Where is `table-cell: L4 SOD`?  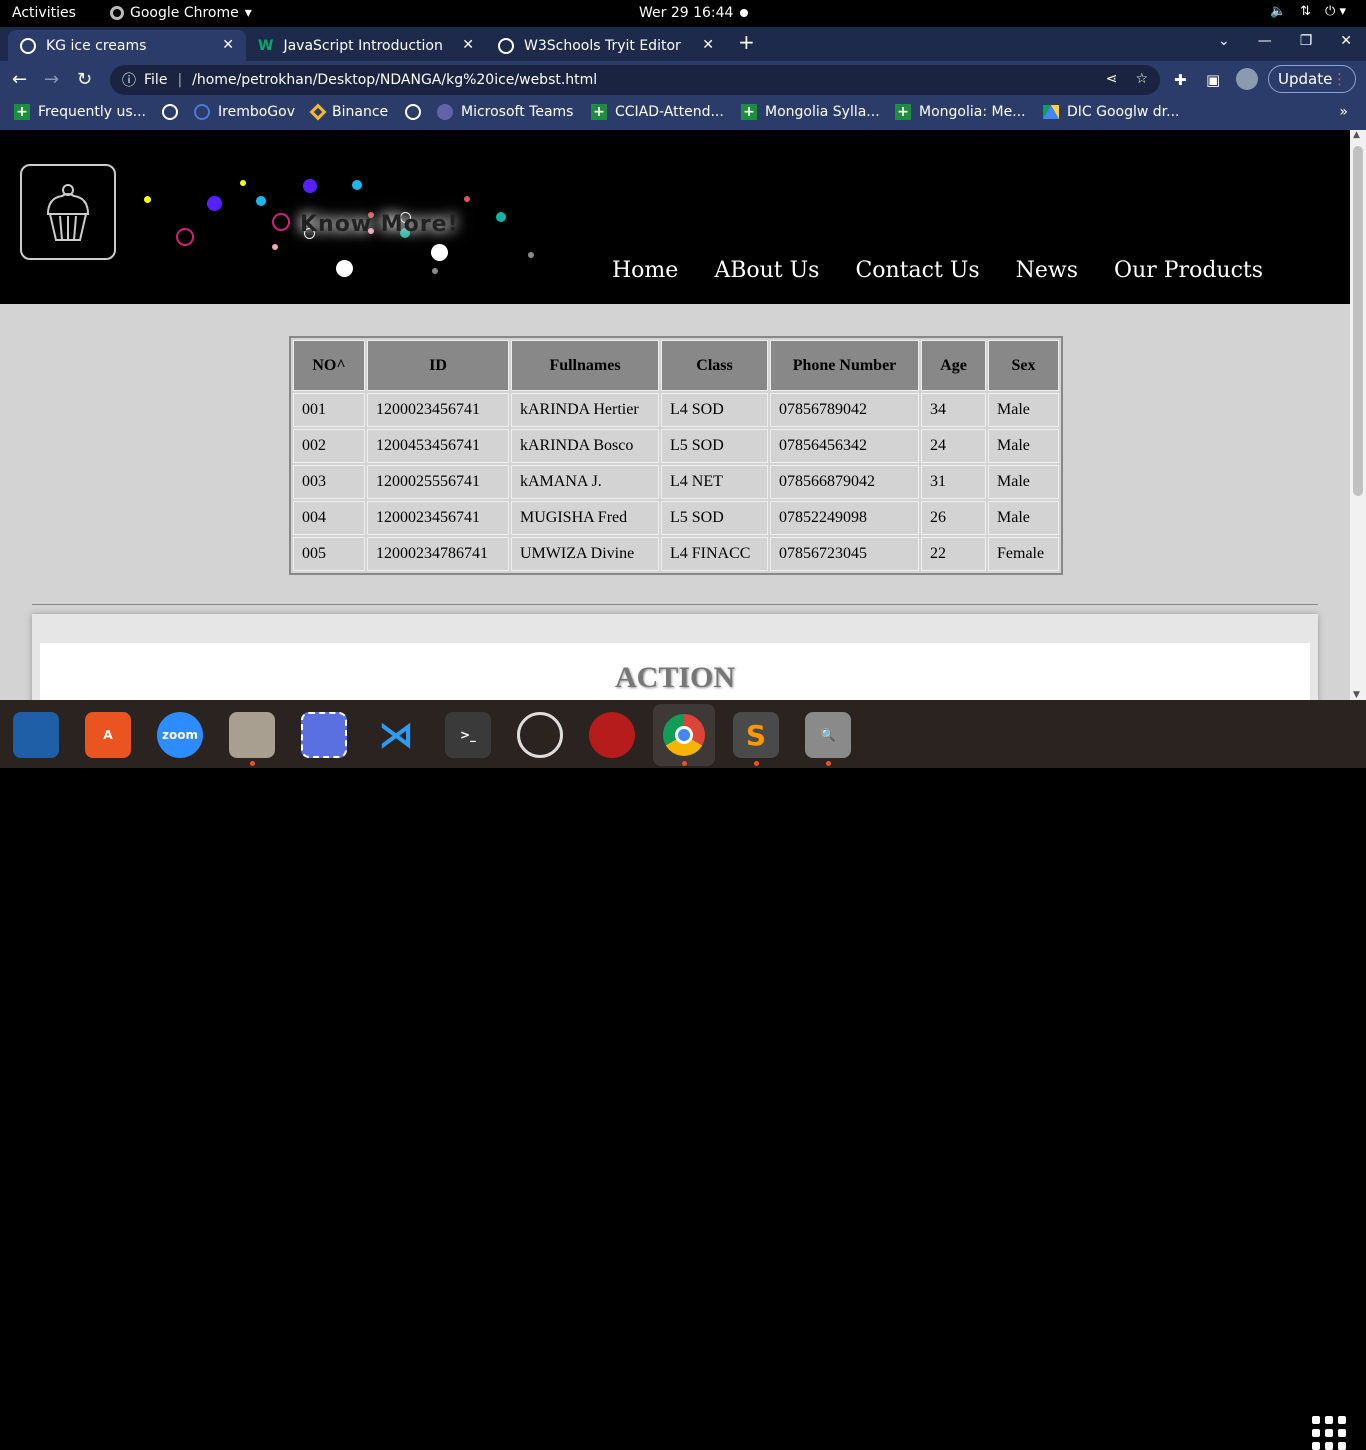
table-cell: L4 SOD is located at coordinates (714, 410).